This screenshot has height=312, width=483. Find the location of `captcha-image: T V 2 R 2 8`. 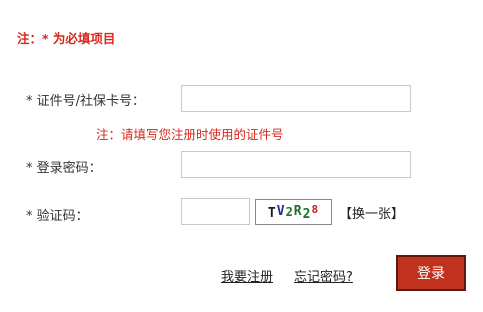

captcha-image: T V 2 R 2 8 is located at coordinates (293, 212).